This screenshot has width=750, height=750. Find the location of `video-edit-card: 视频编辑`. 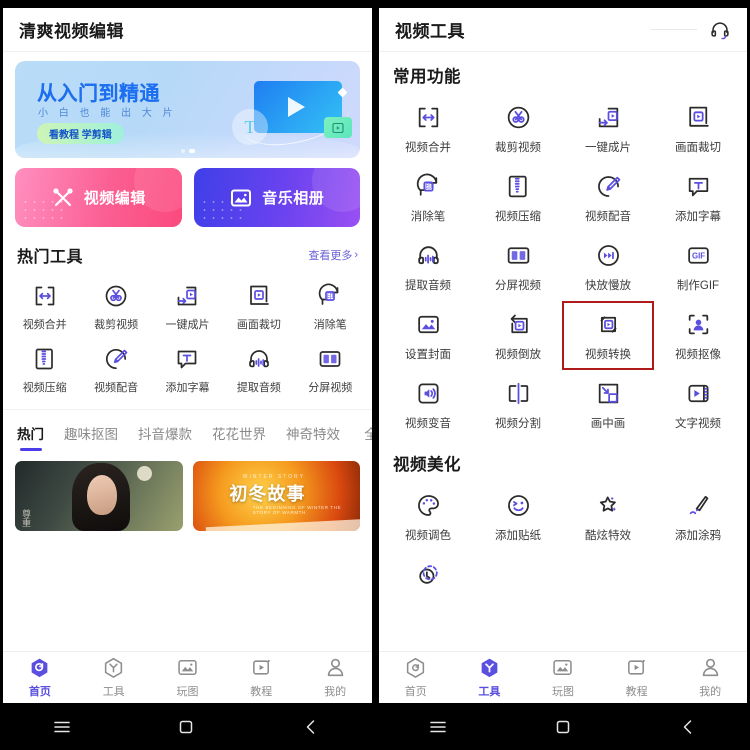

video-edit-card: 视频编辑 is located at coordinates (98, 197).